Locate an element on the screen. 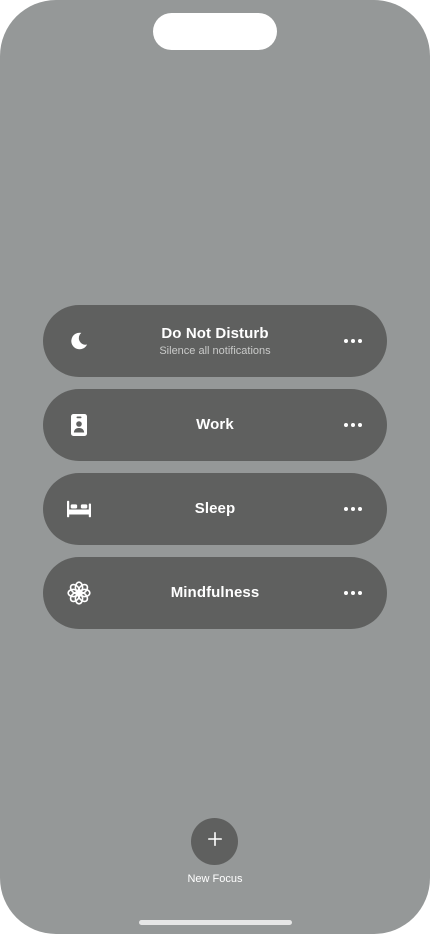  focus-title: Do Not Disturb is located at coordinates (215, 333).